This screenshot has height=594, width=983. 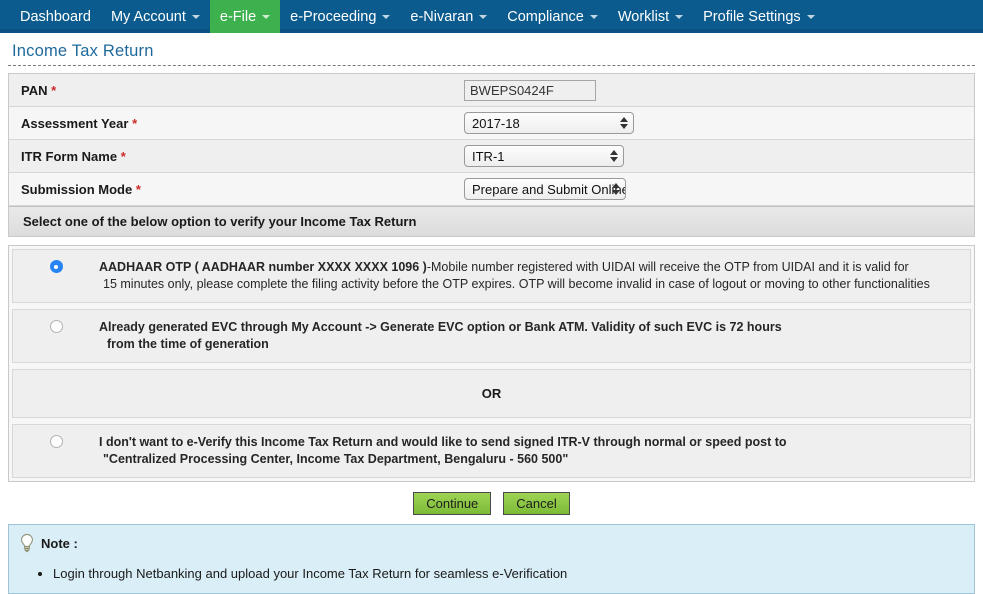 I want to click on nav-item-my-account: My Account, so click(x=155, y=16).